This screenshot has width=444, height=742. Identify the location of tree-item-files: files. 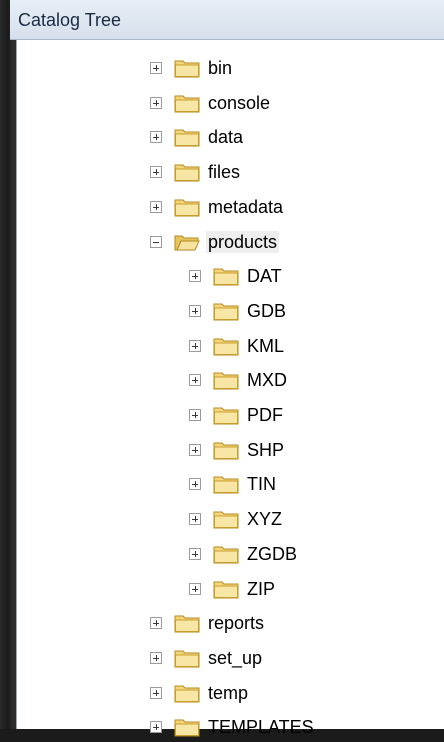
(195, 172).